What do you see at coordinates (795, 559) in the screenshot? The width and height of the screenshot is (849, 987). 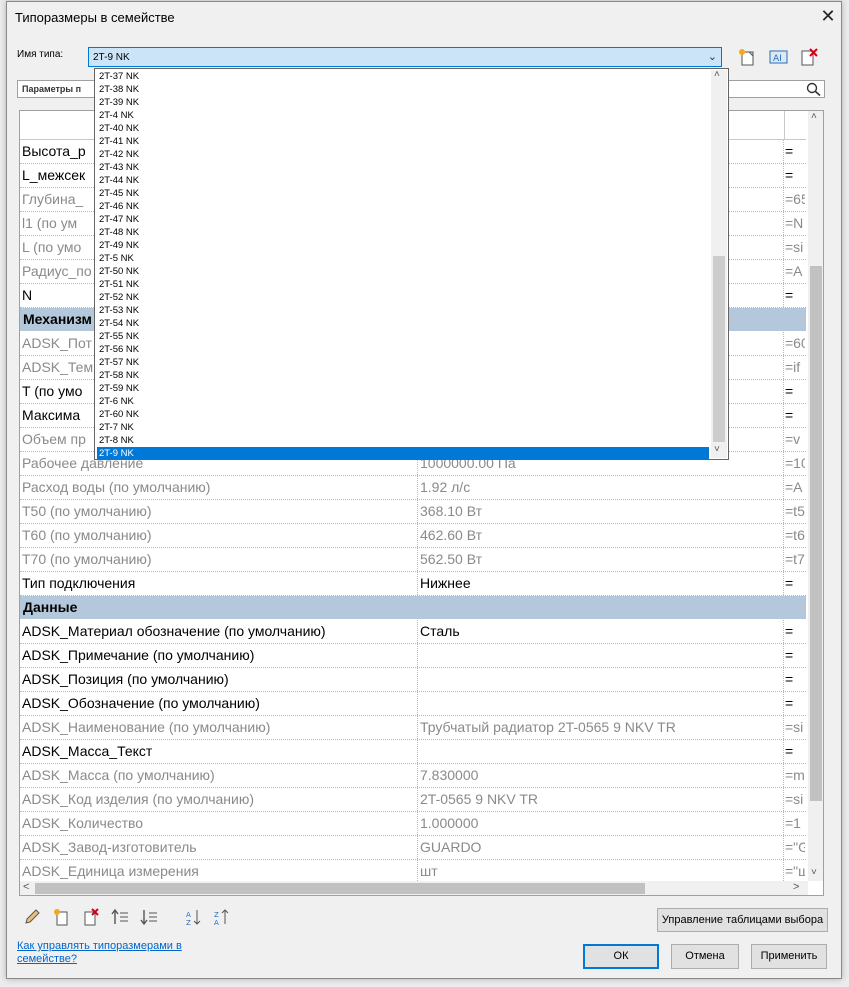 I see `parameter-formula: =t7` at bounding box center [795, 559].